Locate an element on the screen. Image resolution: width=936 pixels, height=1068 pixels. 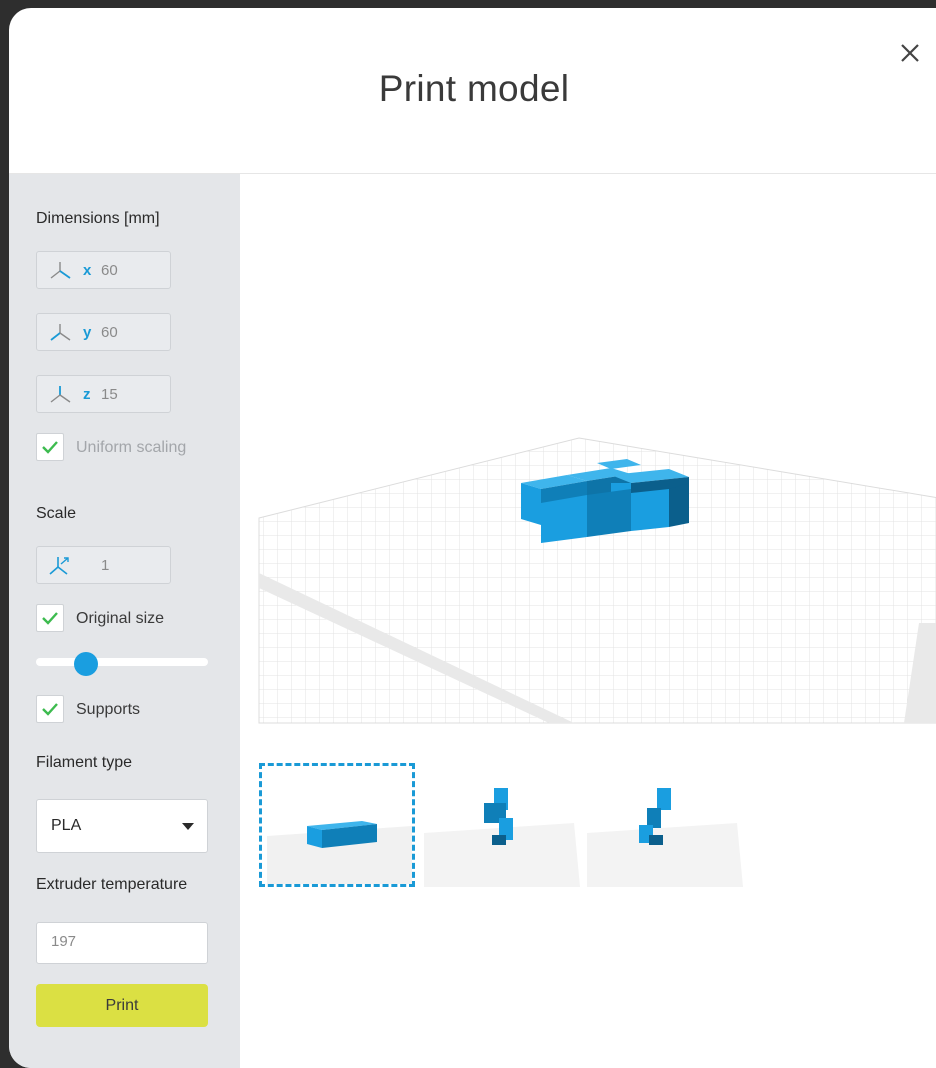
scale-slider-thumb is located at coordinates (85, 664).